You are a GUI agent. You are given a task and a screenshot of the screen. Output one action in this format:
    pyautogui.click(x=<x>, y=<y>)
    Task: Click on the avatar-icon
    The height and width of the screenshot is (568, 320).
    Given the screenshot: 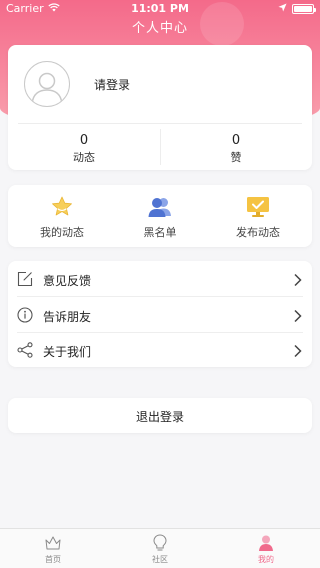 What is the action you would take?
    pyautogui.click(x=47, y=84)
    